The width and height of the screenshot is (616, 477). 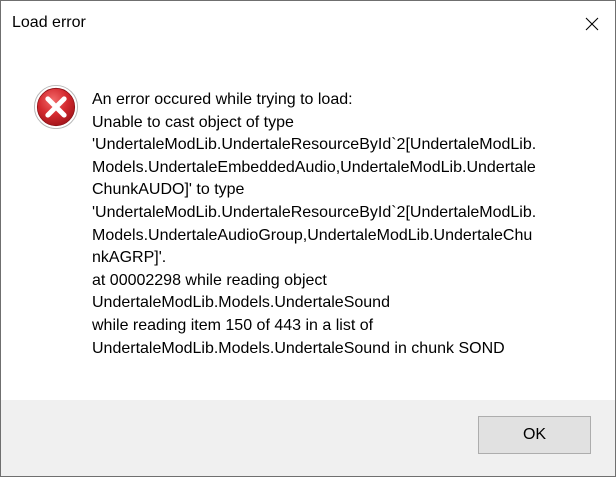 I want to click on message-line: Unable to cast object of type, so click(x=193, y=122).